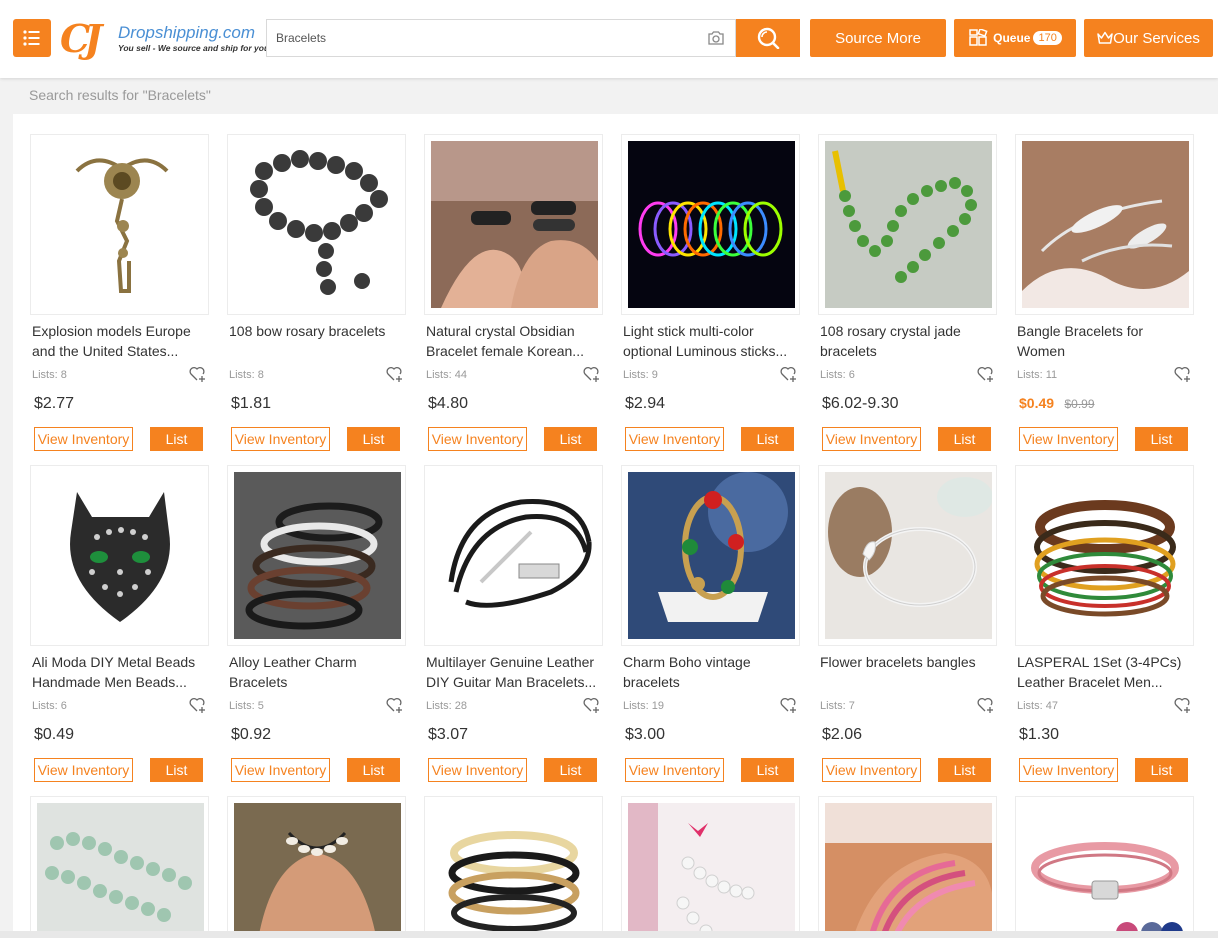 The width and height of the screenshot is (1218, 938). I want to click on menu-button, so click(32, 38).